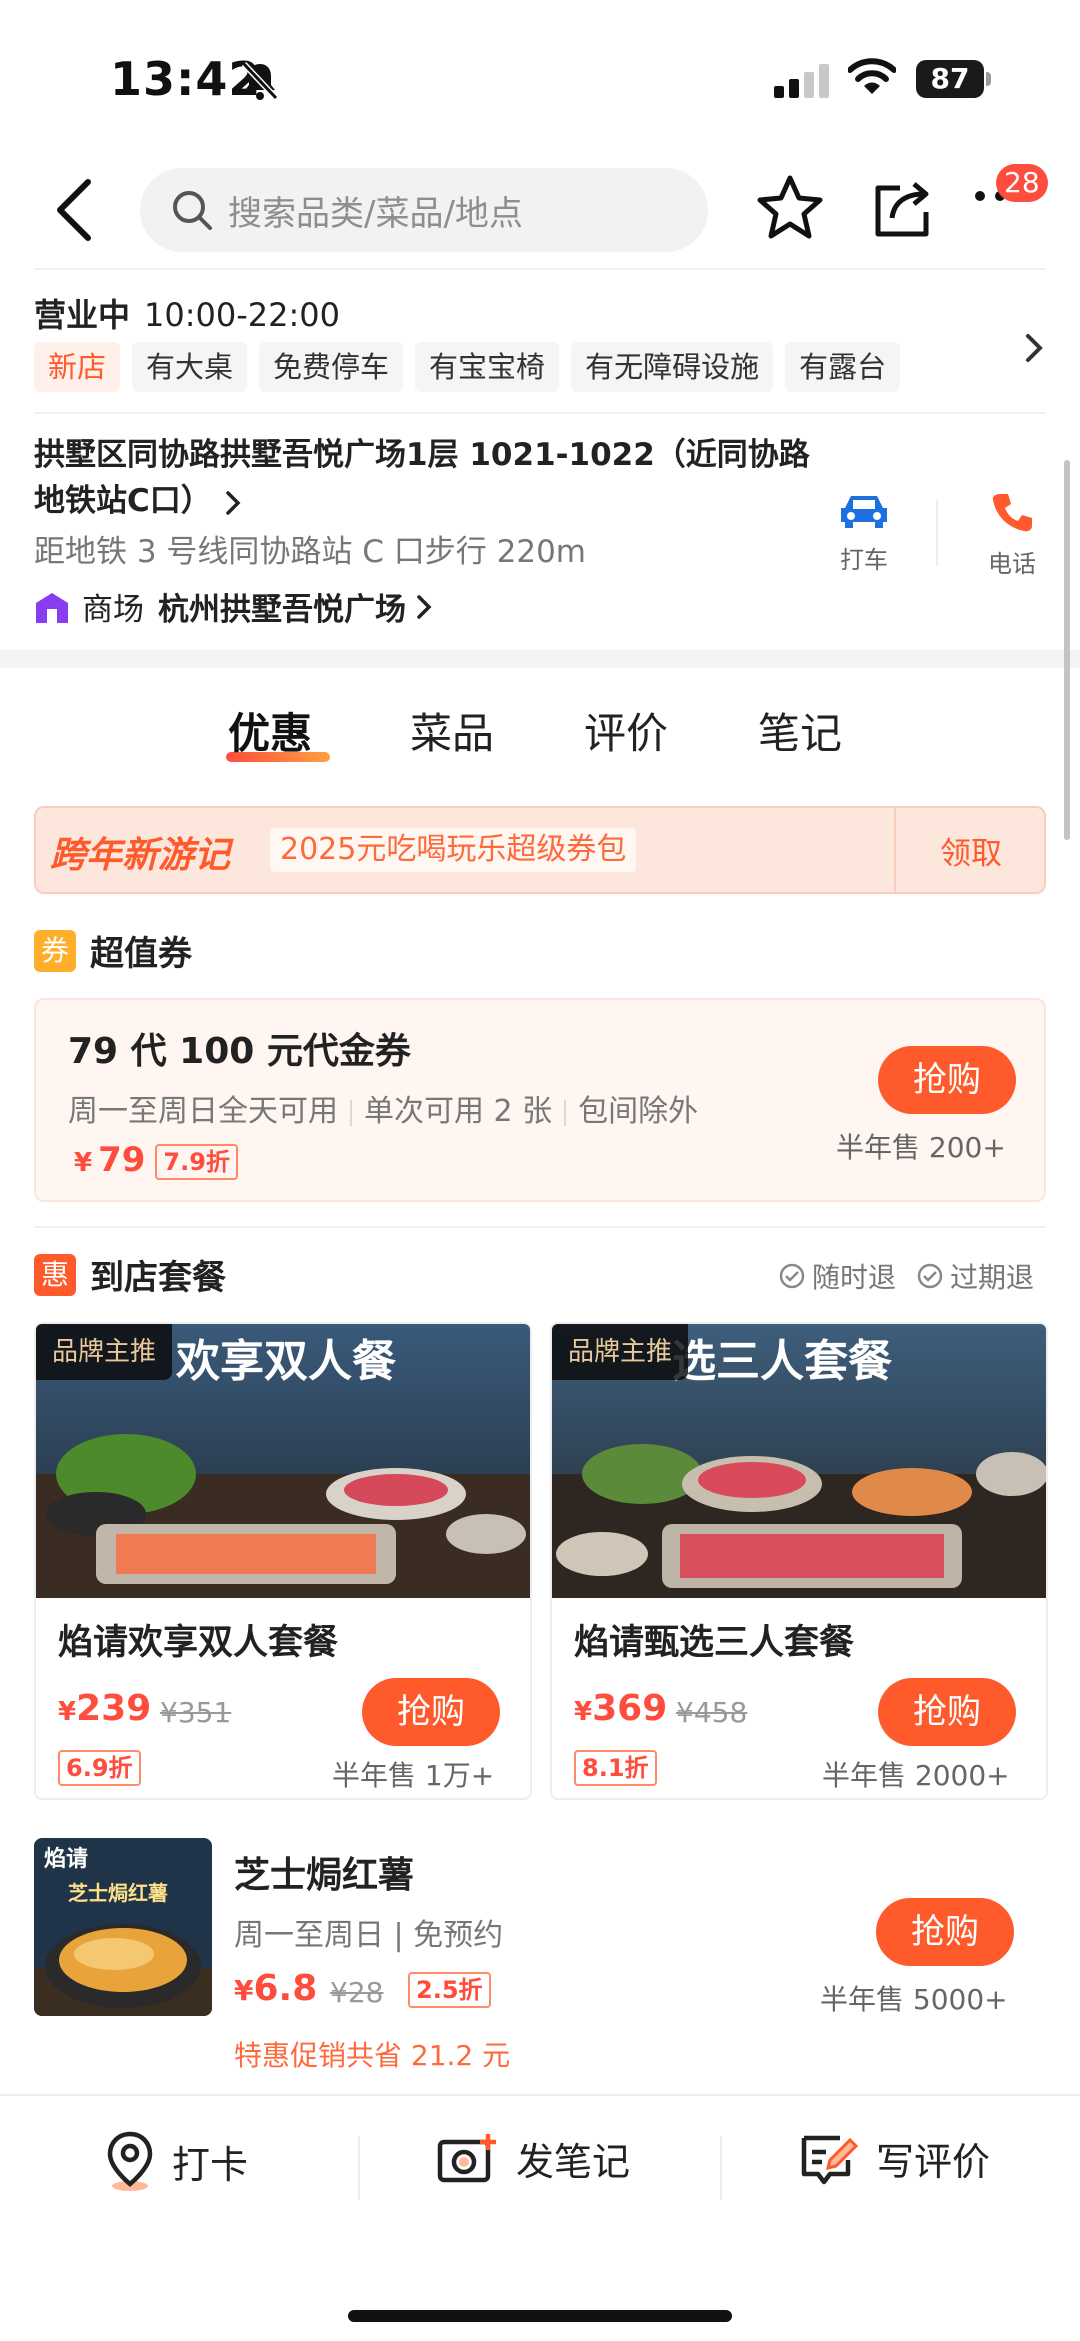 This screenshot has height=2341, width=1080. Describe the element at coordinates (672, 367) in the screenshot. I see `tag-accessible: 有无障碍设施` at that location.